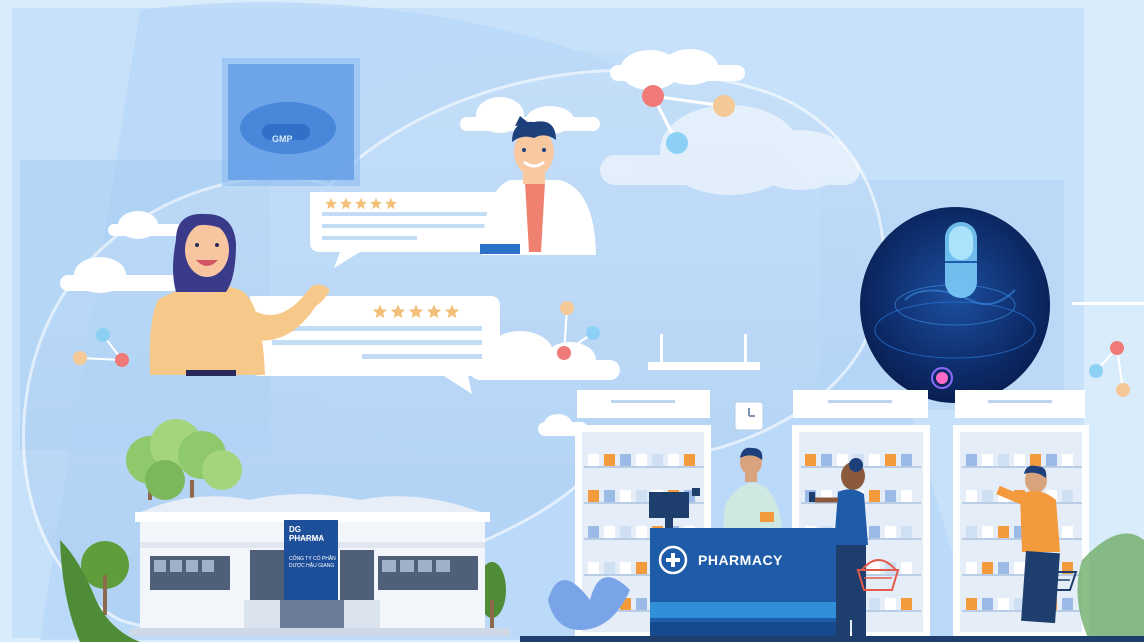 This screenshot has height=642, width=1144. Describe the element at coordinates (748, 584) in the screenshot. I see `pharmacy-counter` at that location.